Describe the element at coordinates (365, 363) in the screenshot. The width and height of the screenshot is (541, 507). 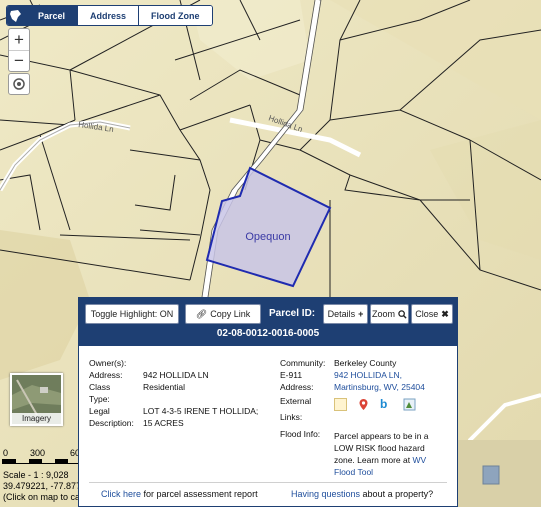
I see `community-value: Berkeley County` at that location.